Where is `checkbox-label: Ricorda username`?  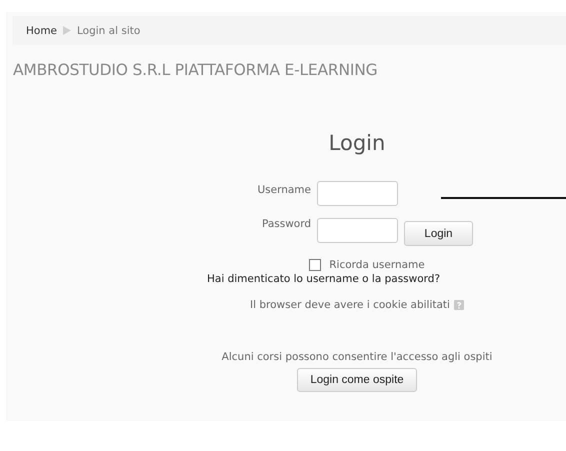 checkbox-label: Ricorda username is located at coordinates (377, 265).